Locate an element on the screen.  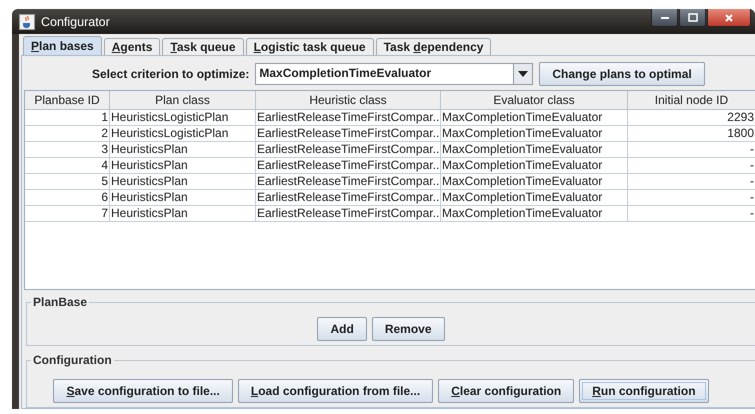
table-cell: 1800 is located at coordinates (691, 134).